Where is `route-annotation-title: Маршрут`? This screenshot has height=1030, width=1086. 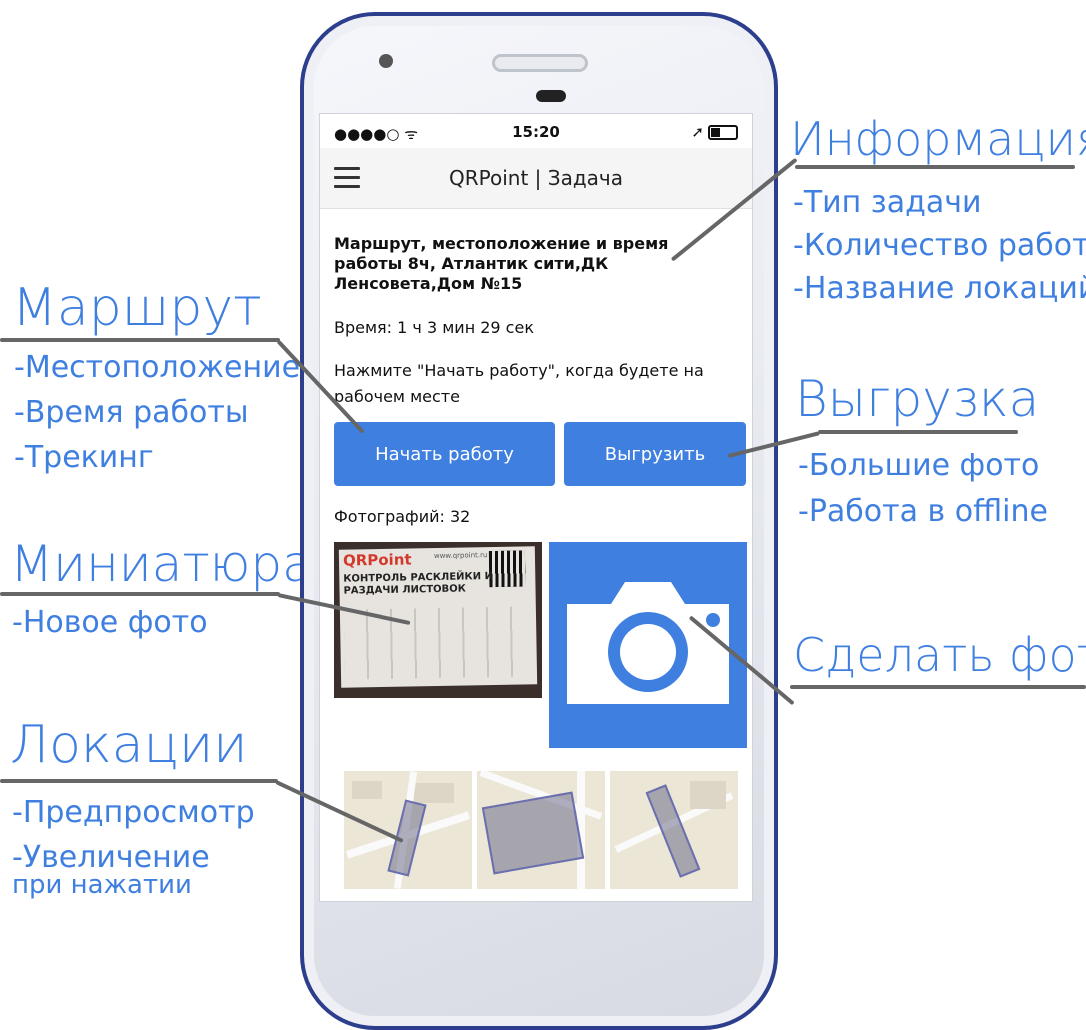 route-annotation-title: Маршрут is located at coordinates (137, 308).